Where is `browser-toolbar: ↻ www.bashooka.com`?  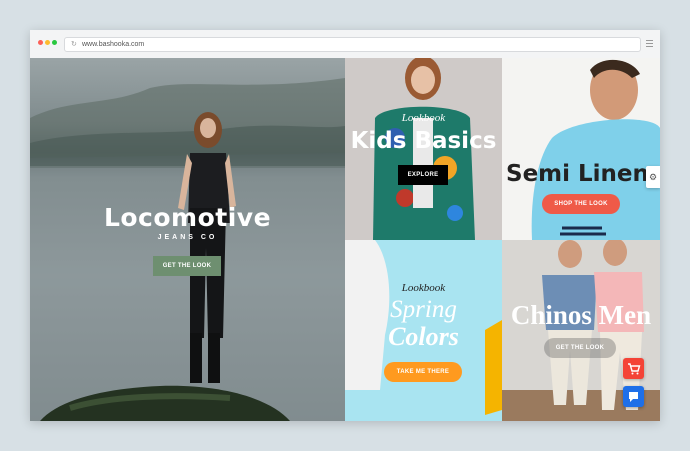 browser-toolbar: ↻ www.bashooka.com is located at coordinates (345, 44).